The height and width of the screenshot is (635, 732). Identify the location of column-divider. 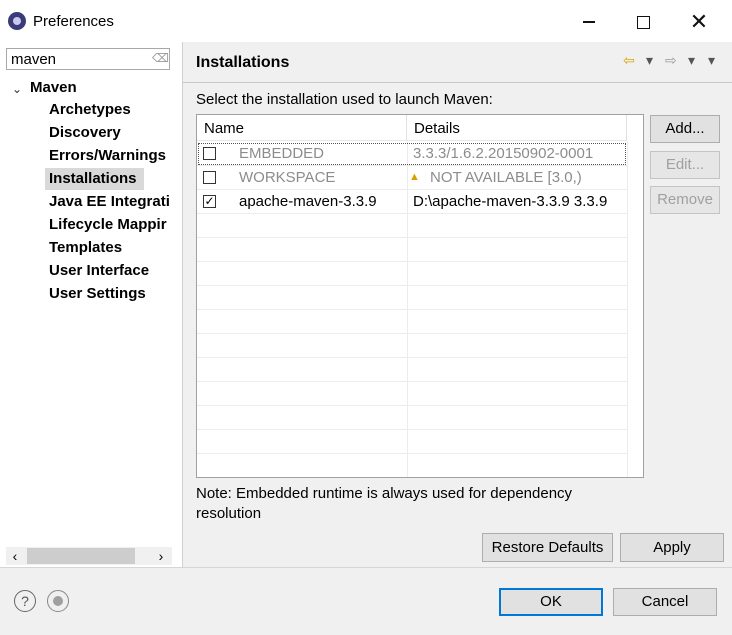
(627, 309).